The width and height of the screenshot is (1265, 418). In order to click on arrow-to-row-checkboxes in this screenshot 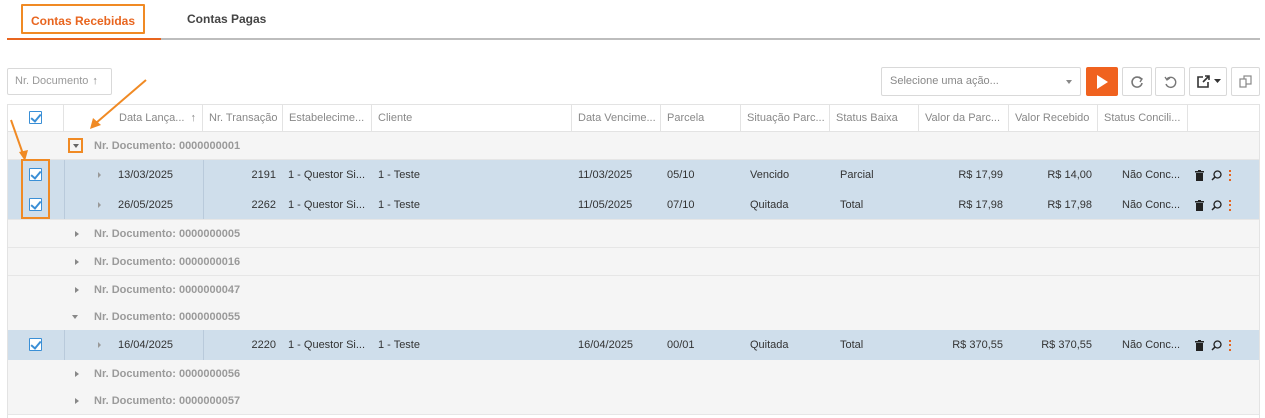, I will do `click(19, 140)`.